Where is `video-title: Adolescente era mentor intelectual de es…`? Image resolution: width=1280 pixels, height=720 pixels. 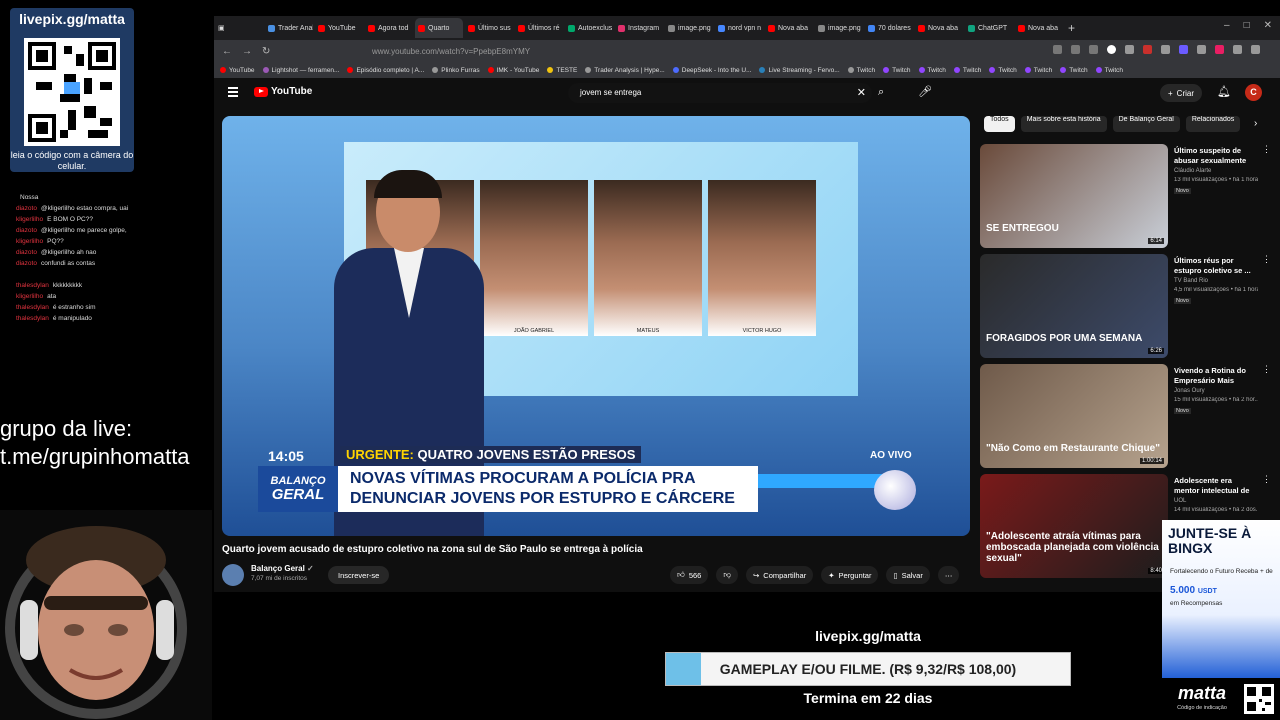 video-title: Adolescente era mentor intelectual de es… is located at coordinates (1213, 486).